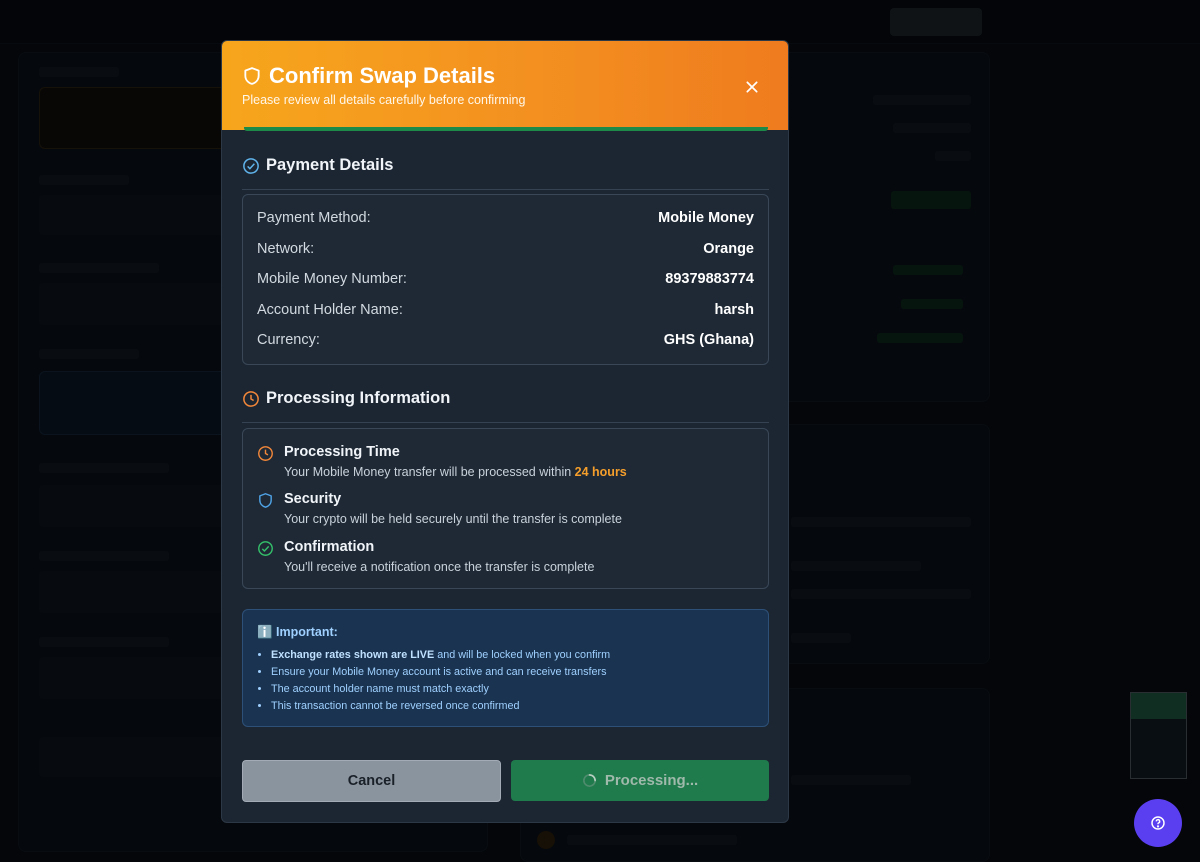 This screenshot has width=1200, height=862. Describe the element at coordinates (600, 472) in the screenshot. I see `processing-time-highlight: 24 hours` at that location.